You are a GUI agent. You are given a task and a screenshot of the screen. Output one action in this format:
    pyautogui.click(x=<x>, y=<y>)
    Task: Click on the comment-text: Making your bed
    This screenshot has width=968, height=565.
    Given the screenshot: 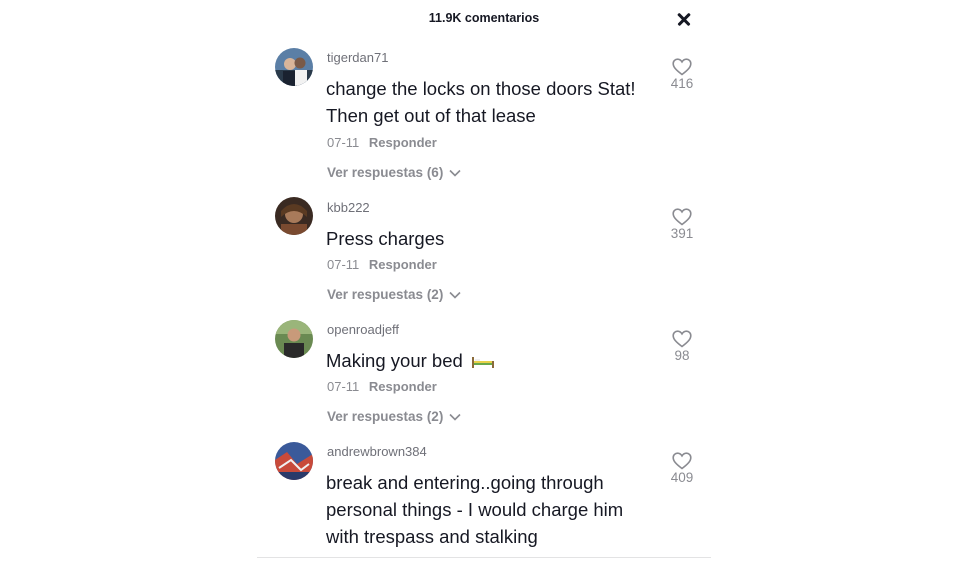 What is the action you would take?
    pyautogui.click(x=491, y=360)
    